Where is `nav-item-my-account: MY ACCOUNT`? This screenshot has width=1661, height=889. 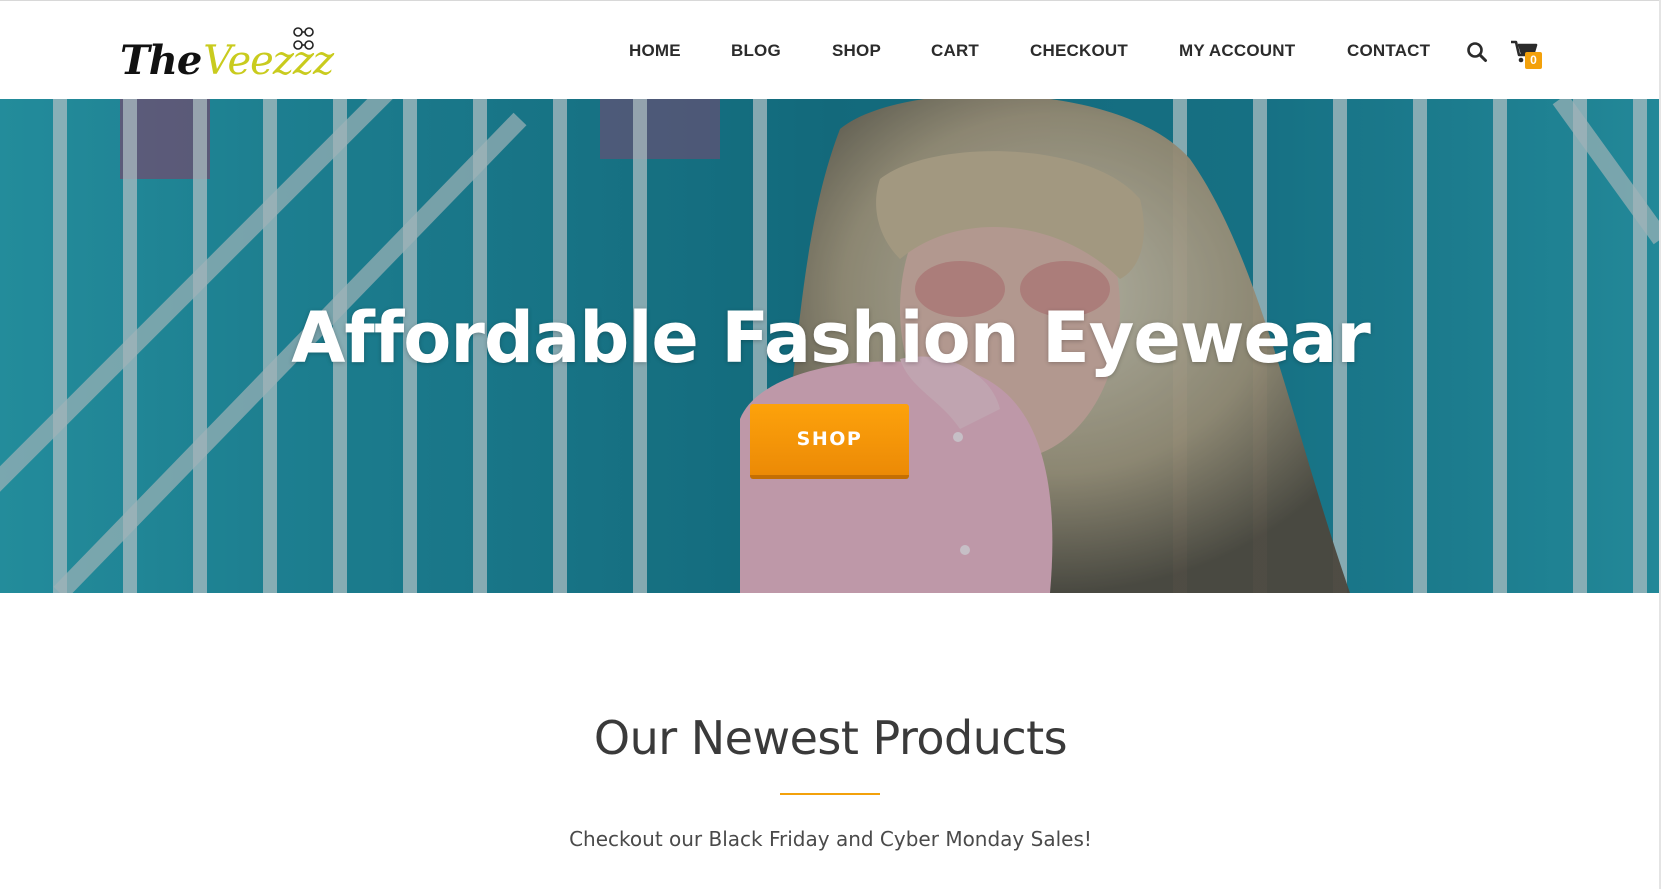 nav-item-my-account: MY ACCOUNT is located at coordinates (1237, 51).